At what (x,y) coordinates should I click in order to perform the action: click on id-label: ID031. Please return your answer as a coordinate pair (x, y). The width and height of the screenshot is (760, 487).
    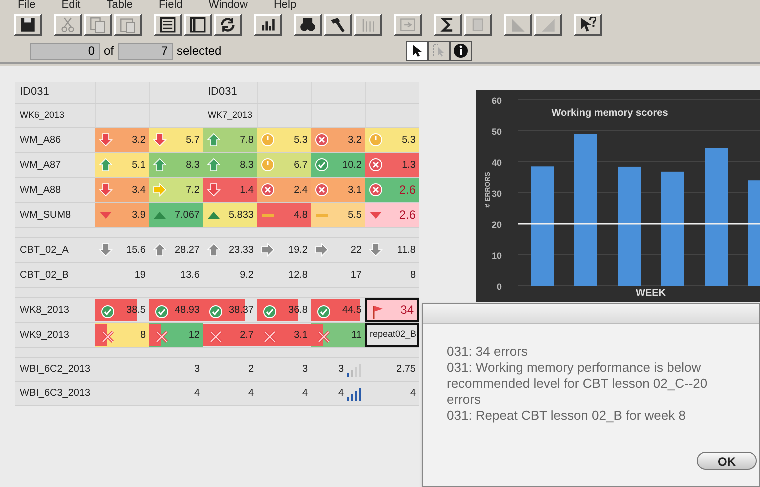
    Looking at the image, I should click on (222, 92).